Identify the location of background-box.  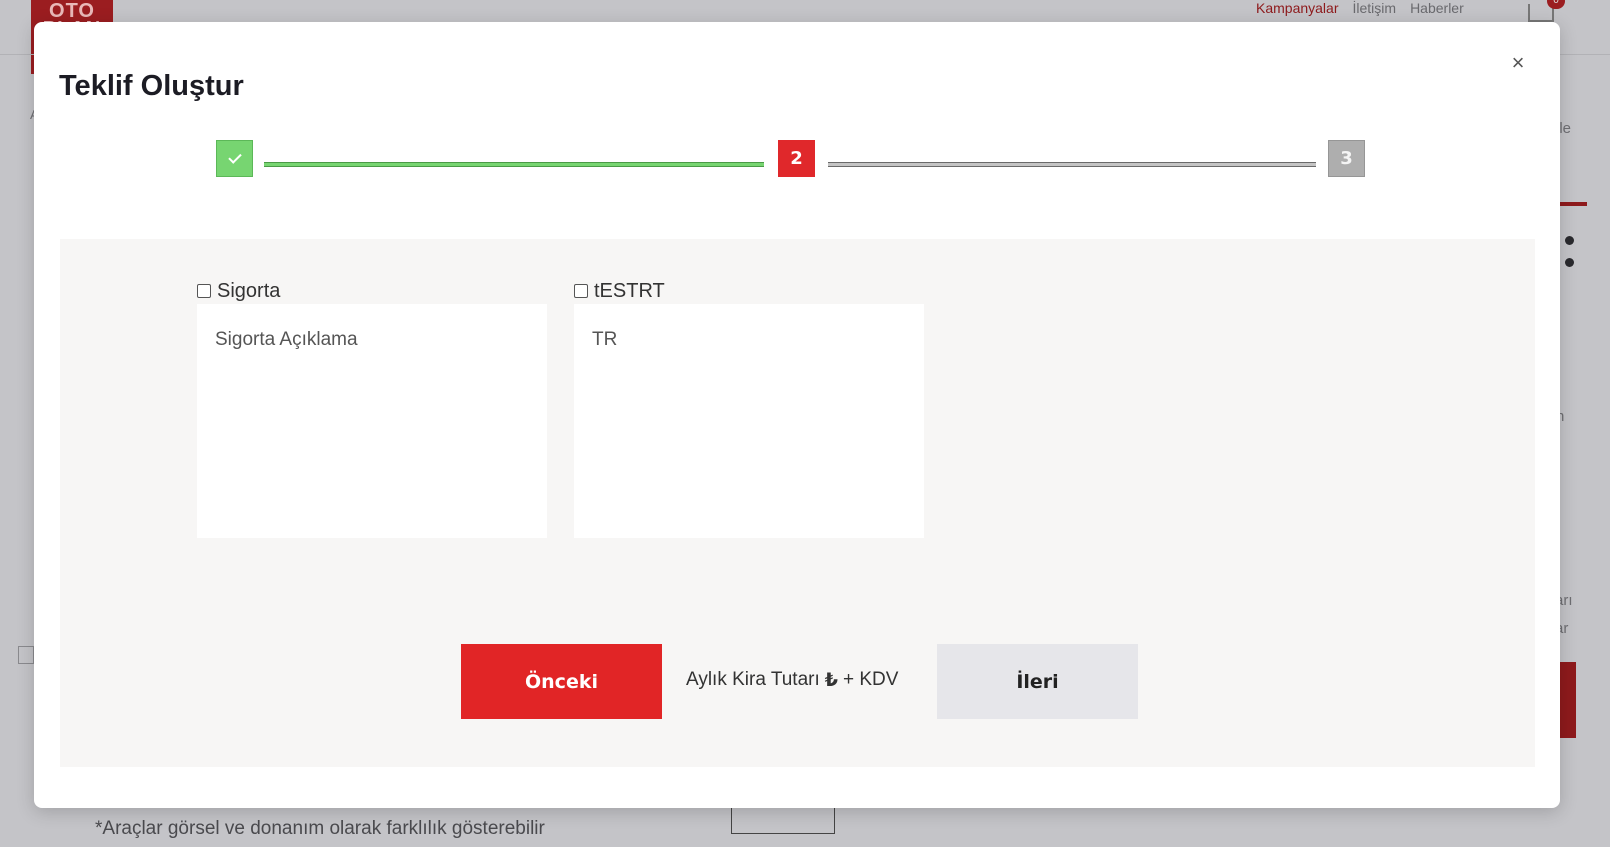
(783, 820).